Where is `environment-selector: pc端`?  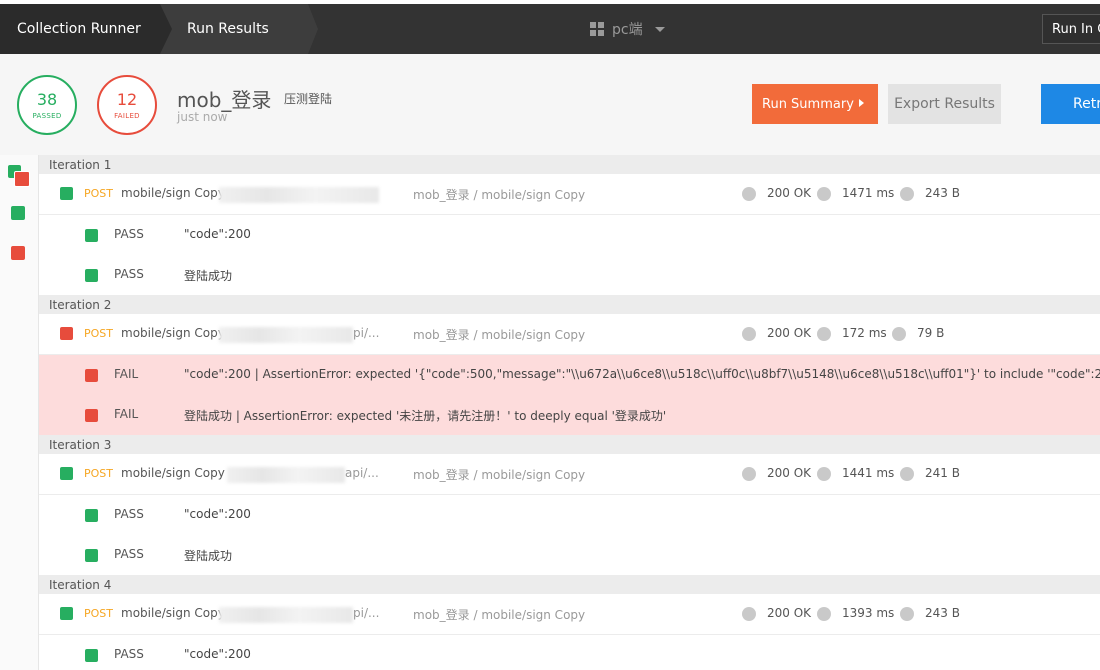
environment-selector: pc端 is located at coordinates (627, 29).